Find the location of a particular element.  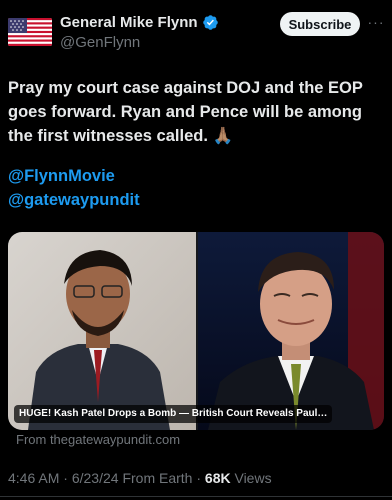

post-time: 4:46 AM is located at coordinates (33, 478).